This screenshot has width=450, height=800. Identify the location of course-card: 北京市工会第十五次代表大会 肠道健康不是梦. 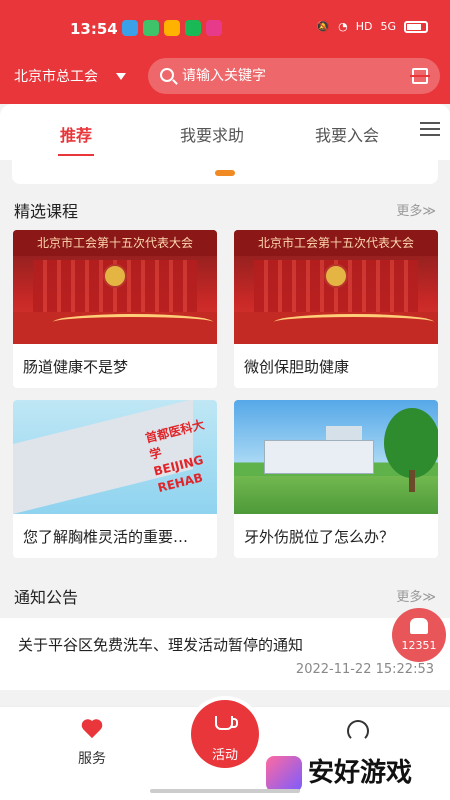
(115, 309).